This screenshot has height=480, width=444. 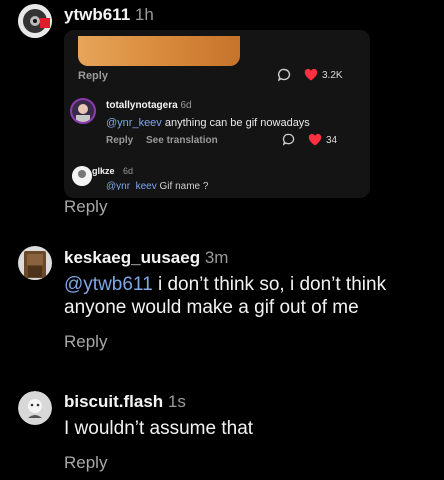 What do you see at coordinates (119, 140) in the screenshot?
I see `nested-reply-link: Reply` at bounding box center [119, 140].